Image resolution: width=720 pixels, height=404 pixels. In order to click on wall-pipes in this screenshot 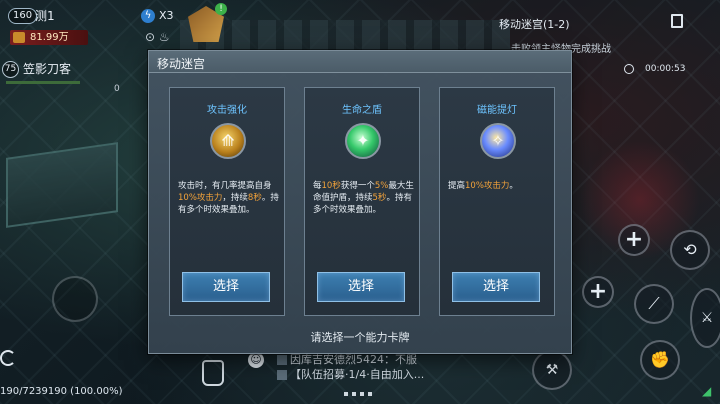, I will do `click(345, 35)`.